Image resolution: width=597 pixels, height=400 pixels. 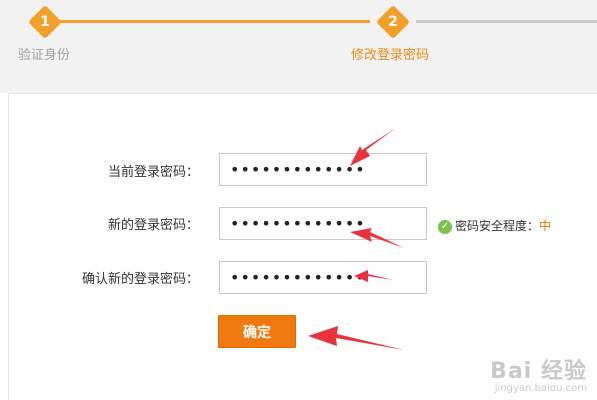 I want to click on step-1-label: 验证身份, so click(x=44, y=55).